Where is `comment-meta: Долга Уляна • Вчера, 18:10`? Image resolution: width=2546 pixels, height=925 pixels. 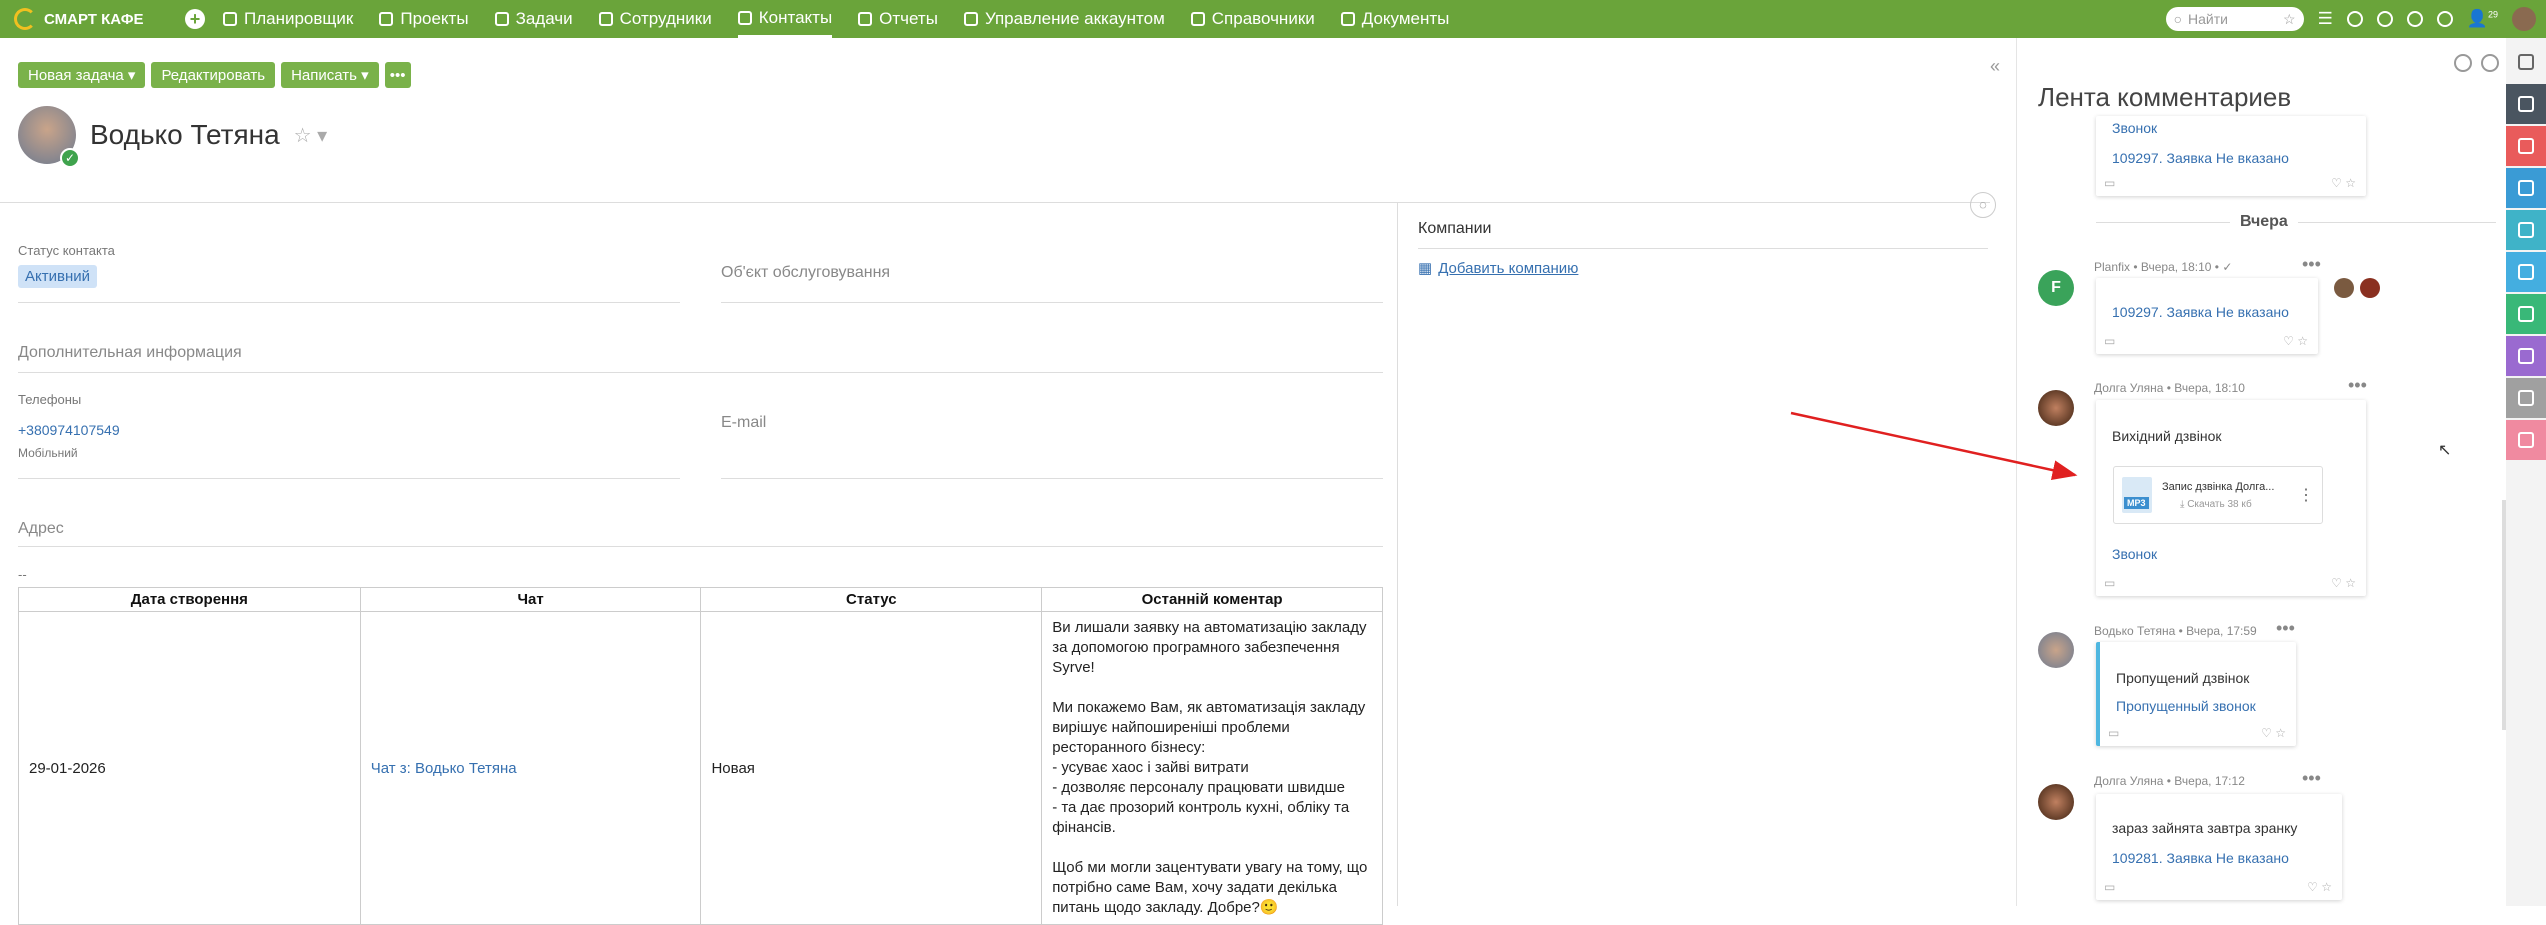 comment-meta: Долга Уляна • Вчера, 18:10 is located at coordinates (2169, 388).